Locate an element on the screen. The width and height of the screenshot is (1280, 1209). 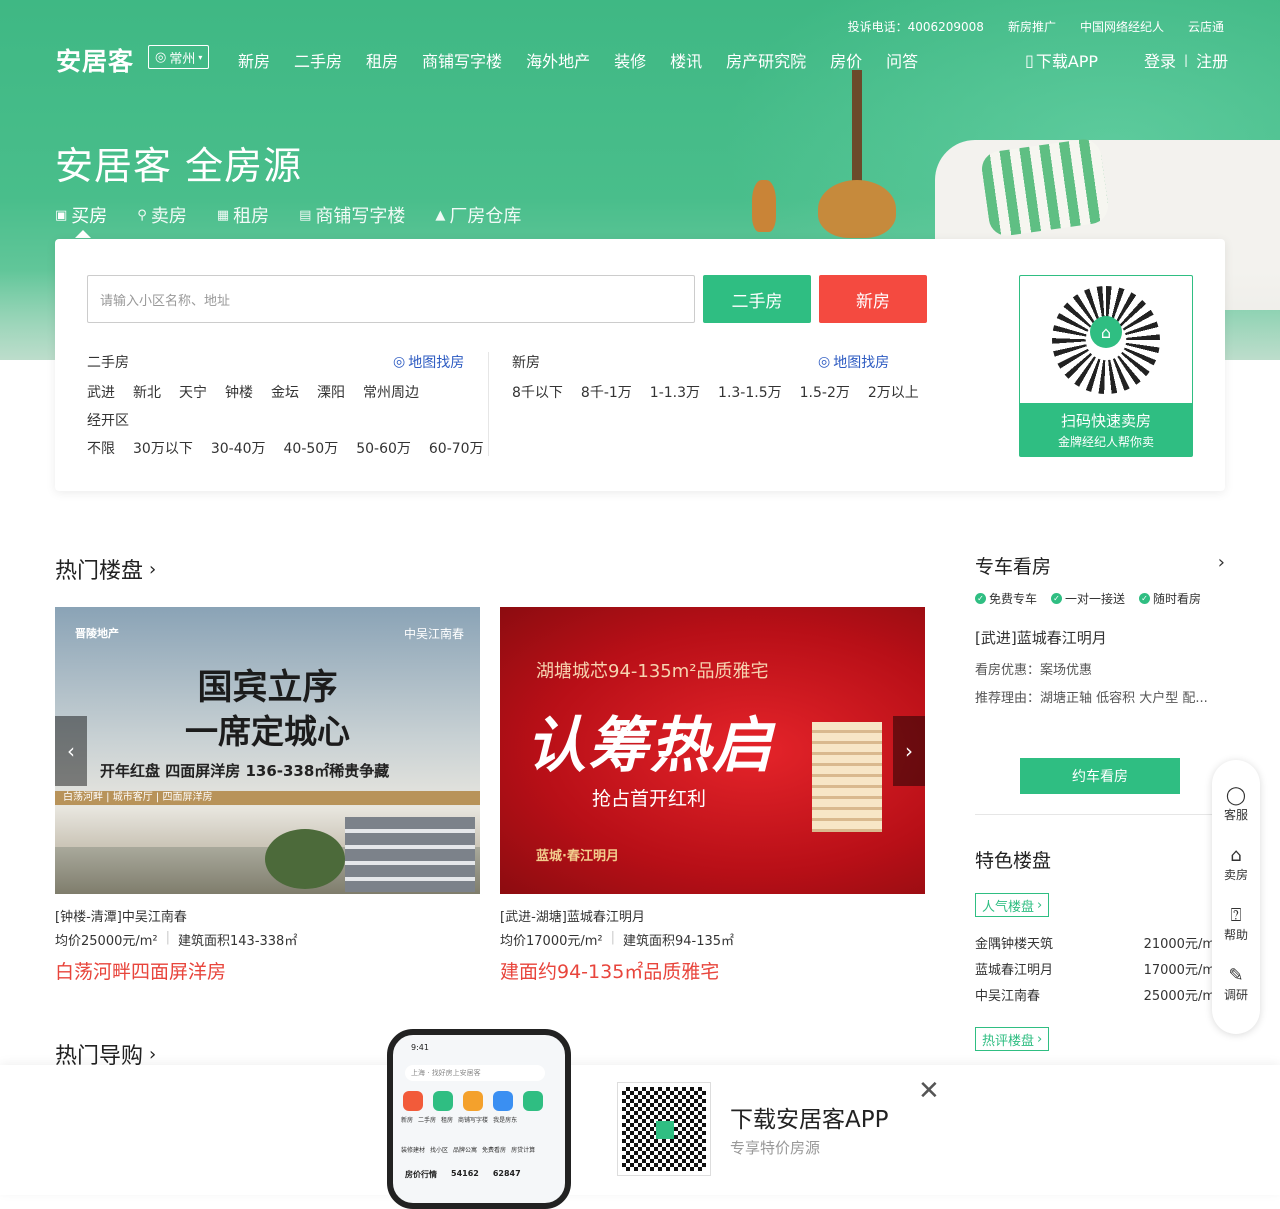
login-link: 登录 is located at coordinates (1160, 60).